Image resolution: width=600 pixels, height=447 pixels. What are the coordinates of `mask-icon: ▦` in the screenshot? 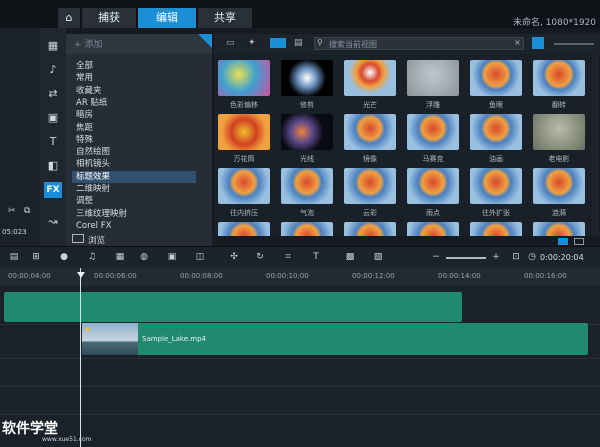 It's located at (120, 257).